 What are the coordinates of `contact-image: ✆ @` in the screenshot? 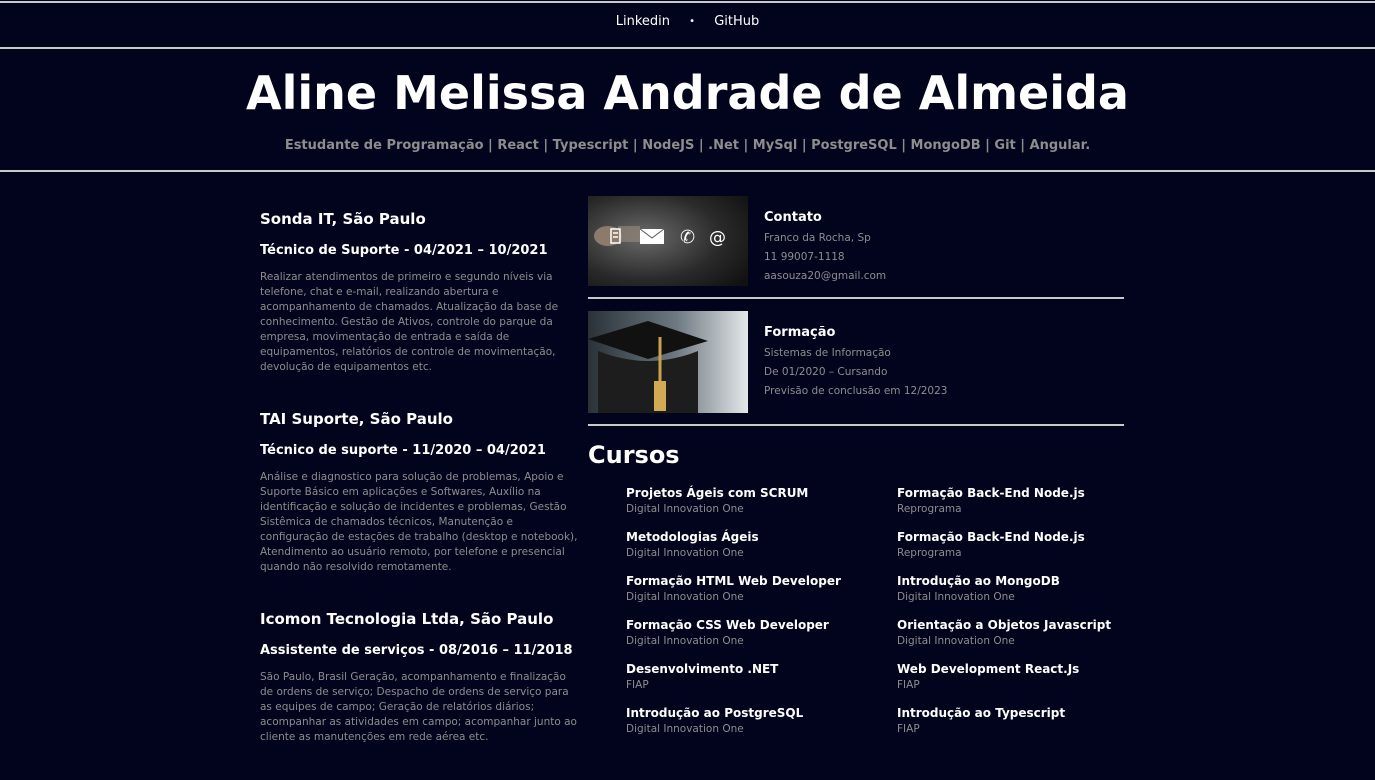 It's located at (668, 241).